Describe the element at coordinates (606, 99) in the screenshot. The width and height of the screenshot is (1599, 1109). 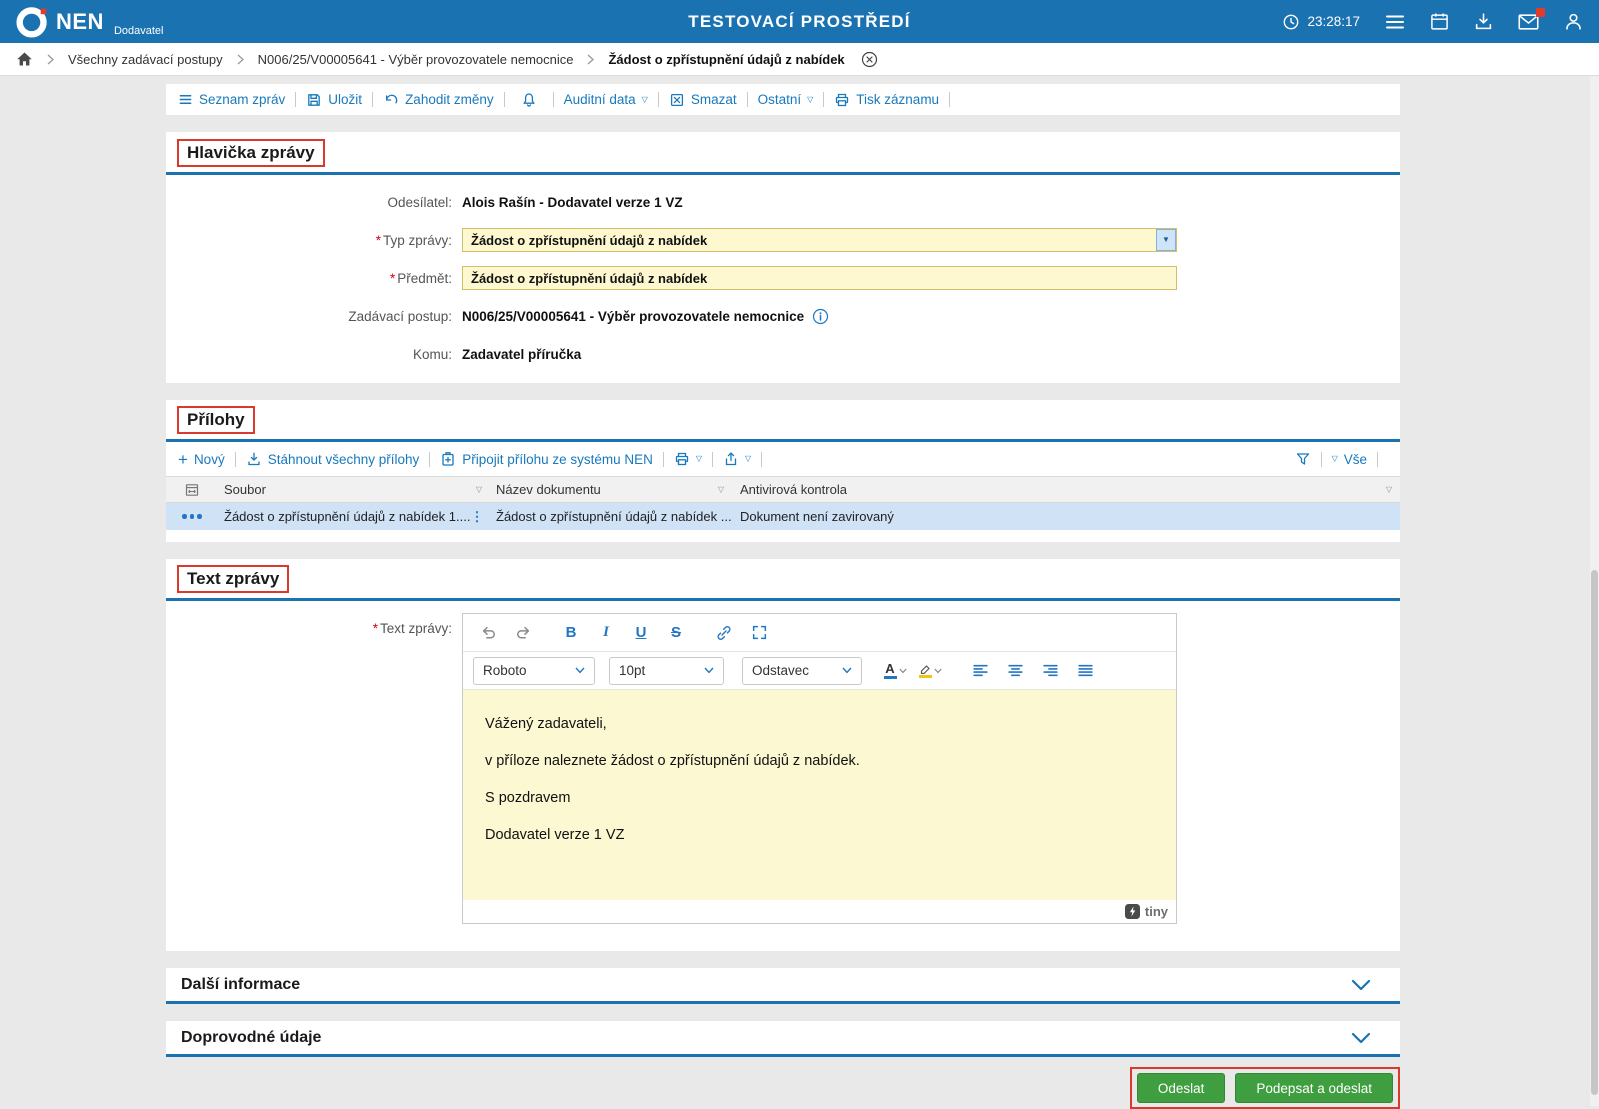
I see `audit-data-button: Auditní data ▽` at that location.